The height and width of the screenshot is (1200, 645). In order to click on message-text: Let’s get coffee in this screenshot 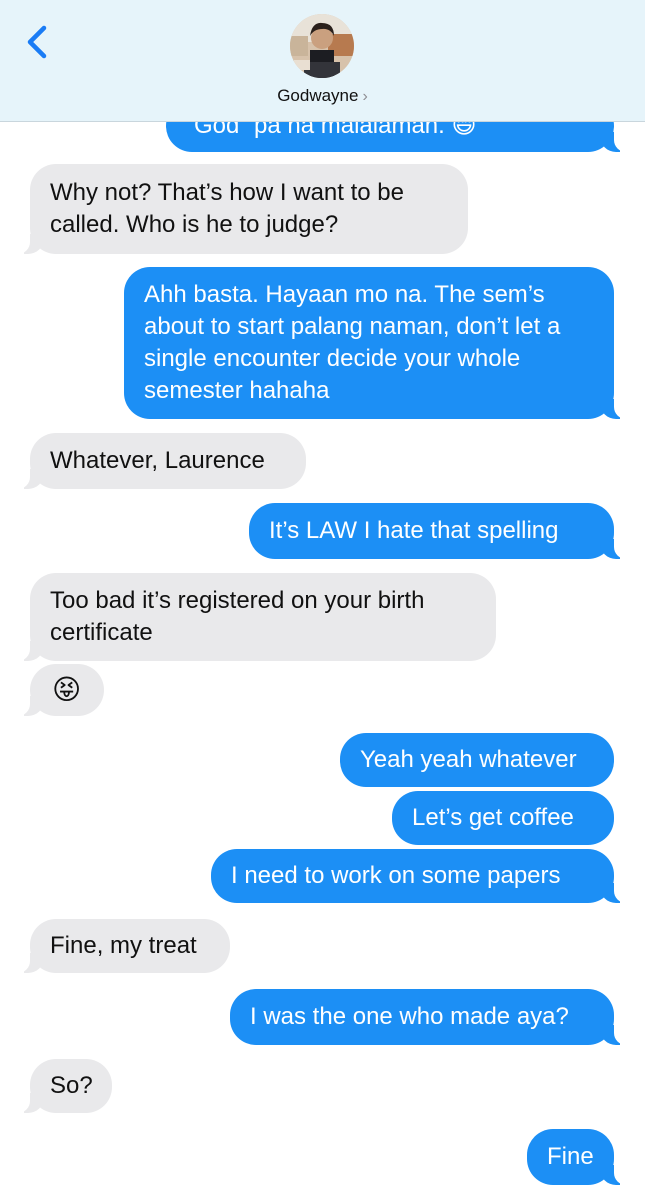, I will do `click(493, 817)`.